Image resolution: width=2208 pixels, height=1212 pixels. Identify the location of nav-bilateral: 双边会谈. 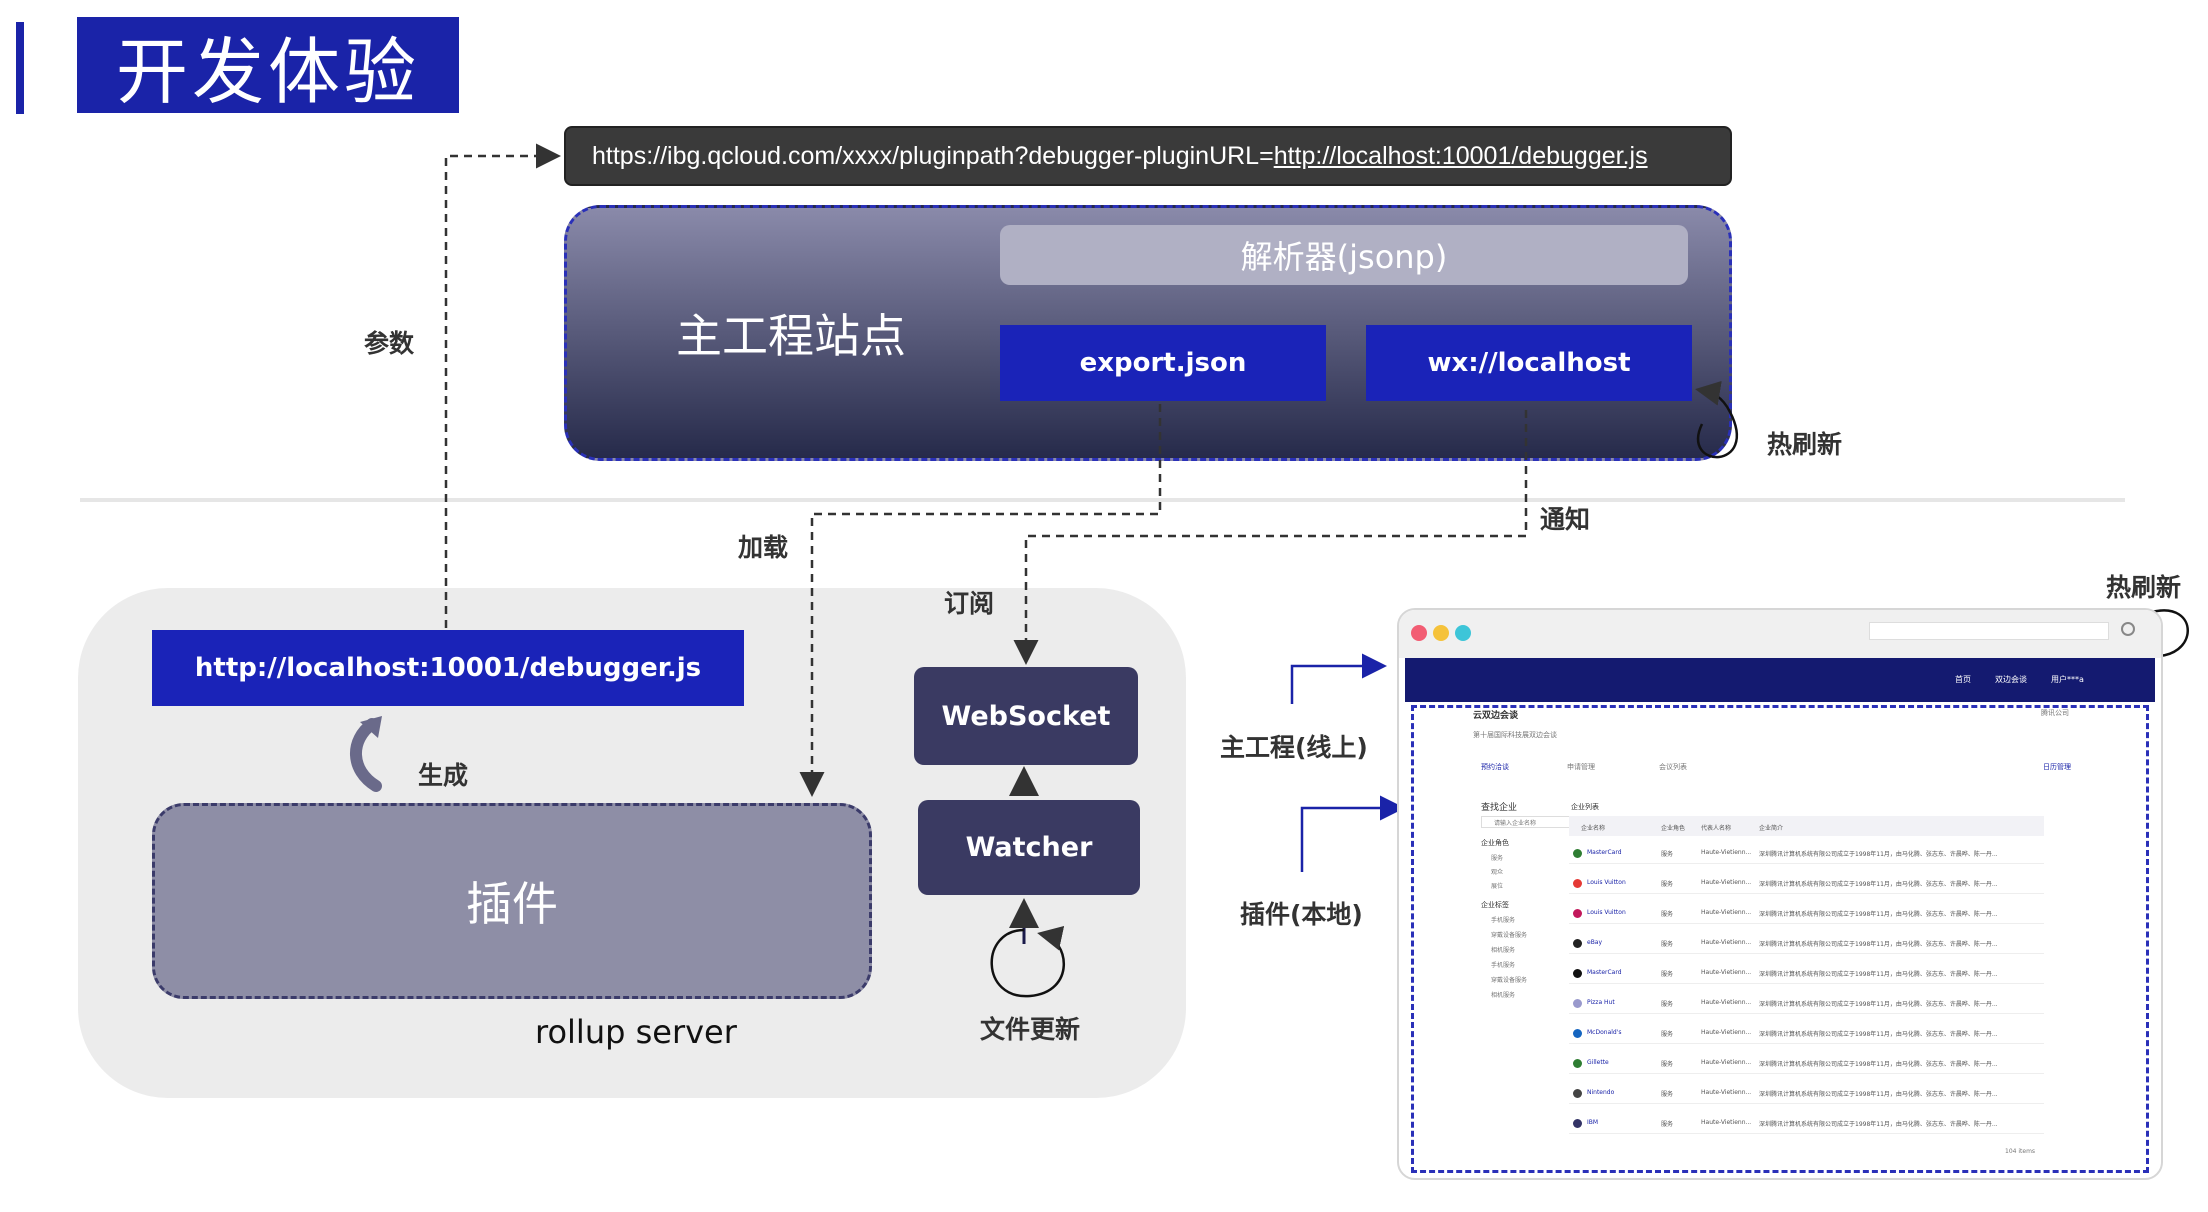
(2011, 679).